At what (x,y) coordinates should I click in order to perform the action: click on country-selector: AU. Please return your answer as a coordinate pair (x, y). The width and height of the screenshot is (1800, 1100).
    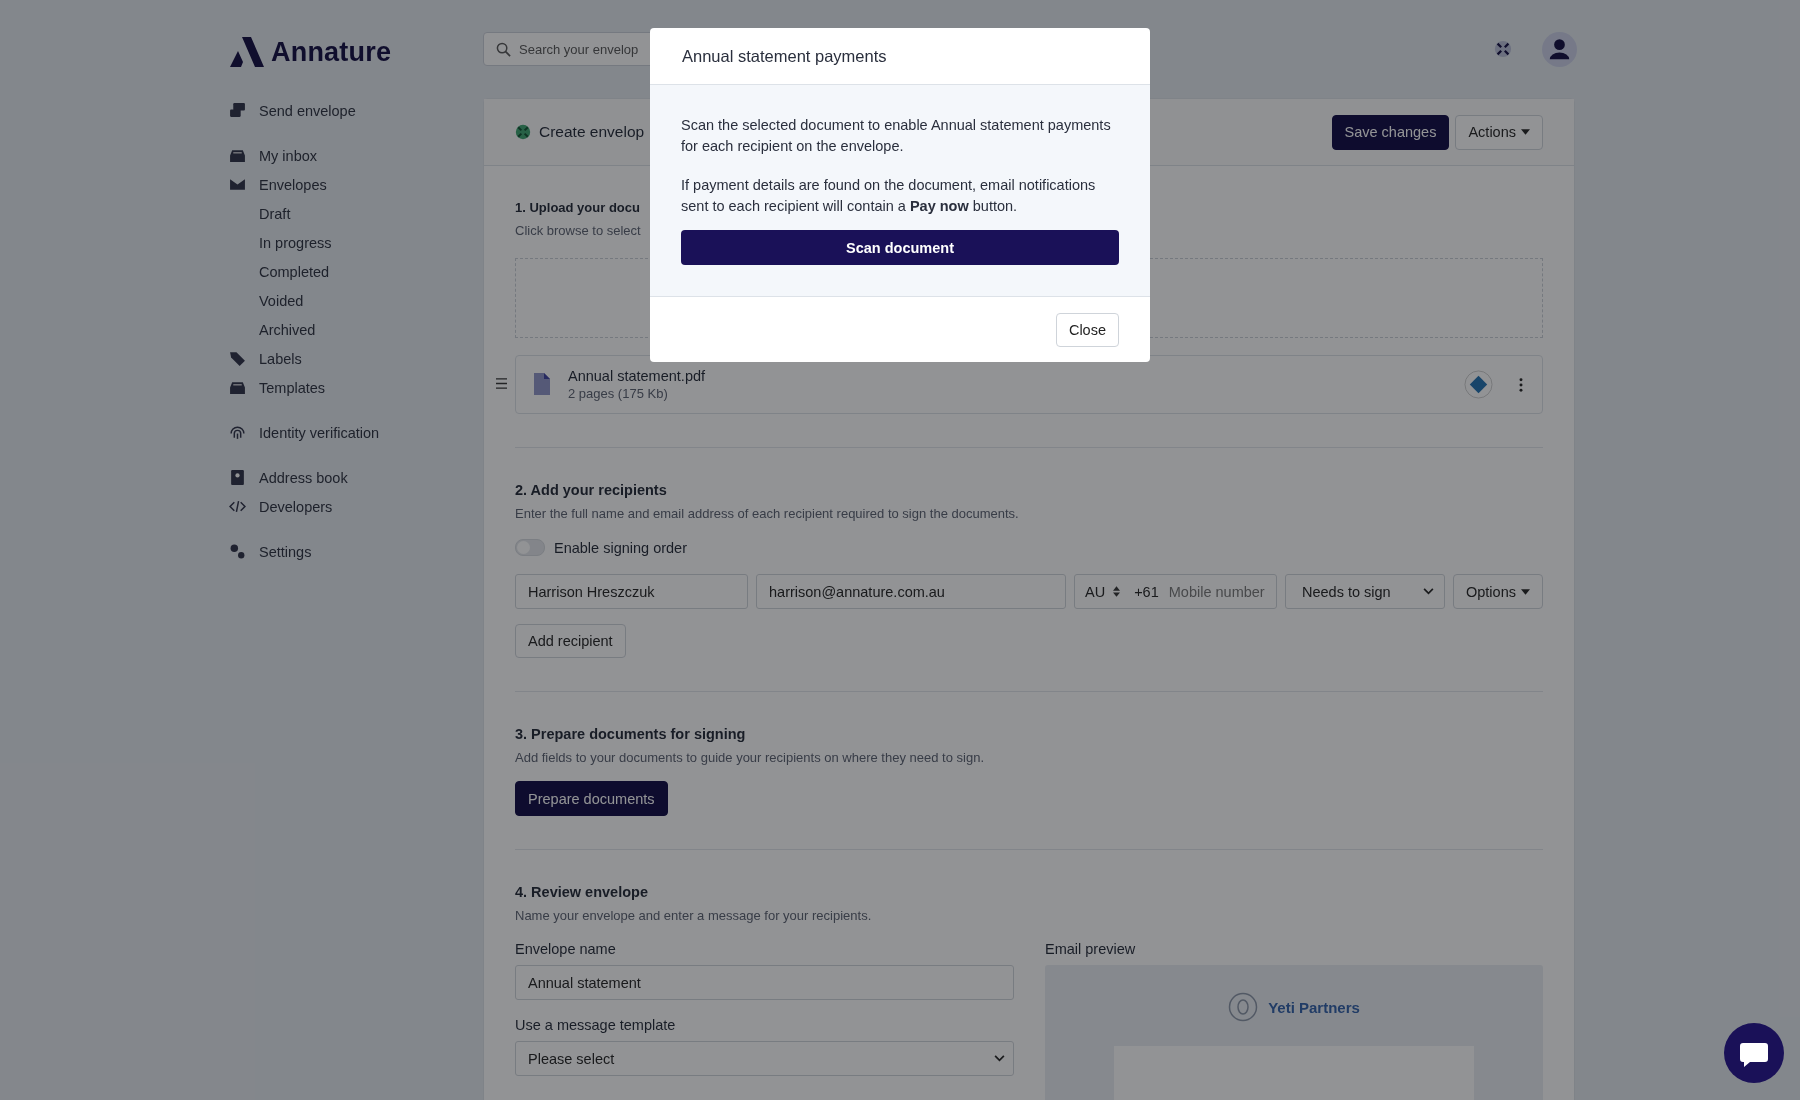
    Looking at the image, I should click on (1103, 591).